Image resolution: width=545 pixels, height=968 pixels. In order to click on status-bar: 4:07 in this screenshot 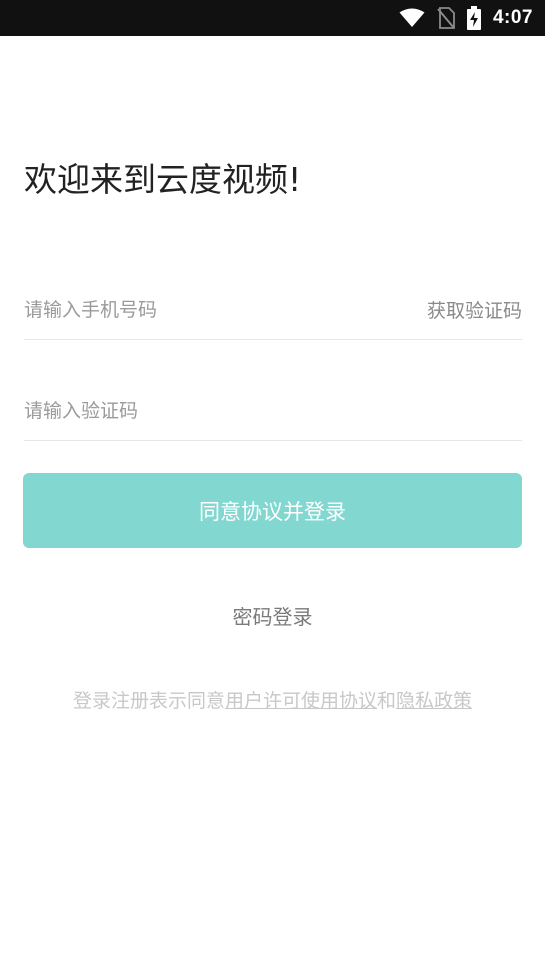, I will do `click(272, 18)`.